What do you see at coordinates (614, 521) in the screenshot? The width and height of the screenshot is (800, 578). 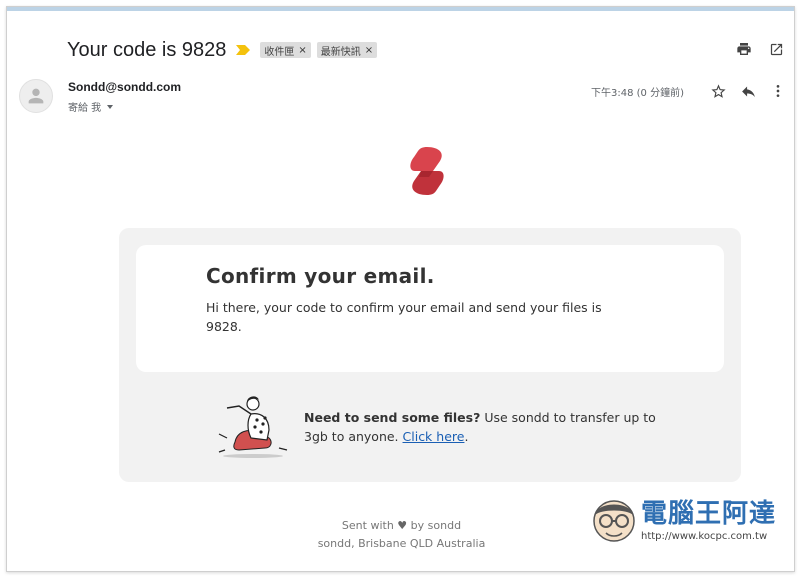 I see `mascot-logo` at bounding box center [614, 521].